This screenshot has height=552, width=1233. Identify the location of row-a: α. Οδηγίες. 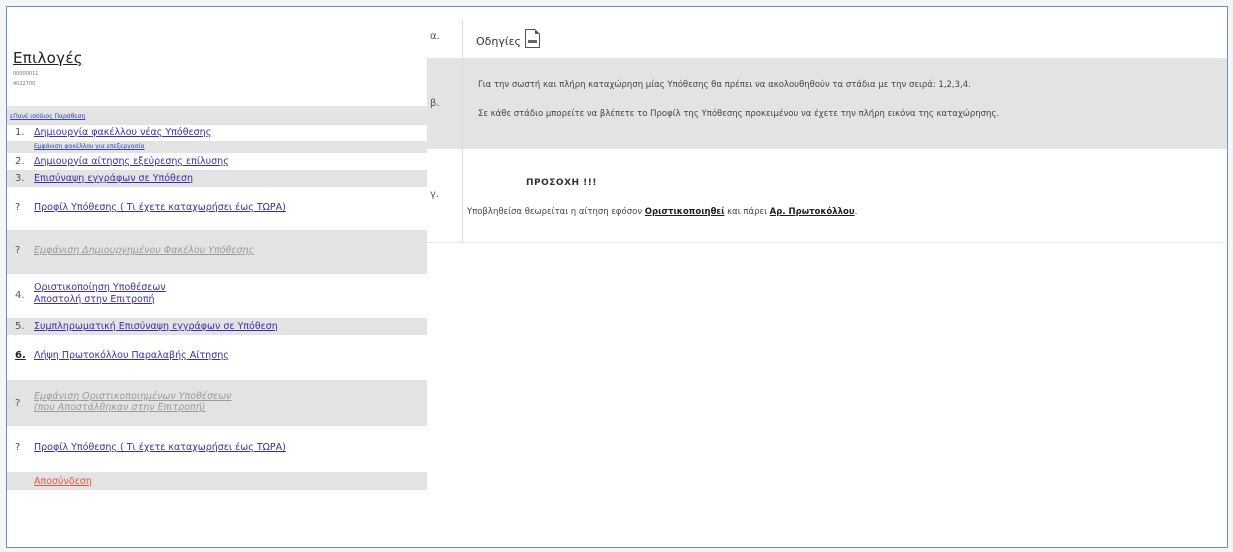
(827, 39).